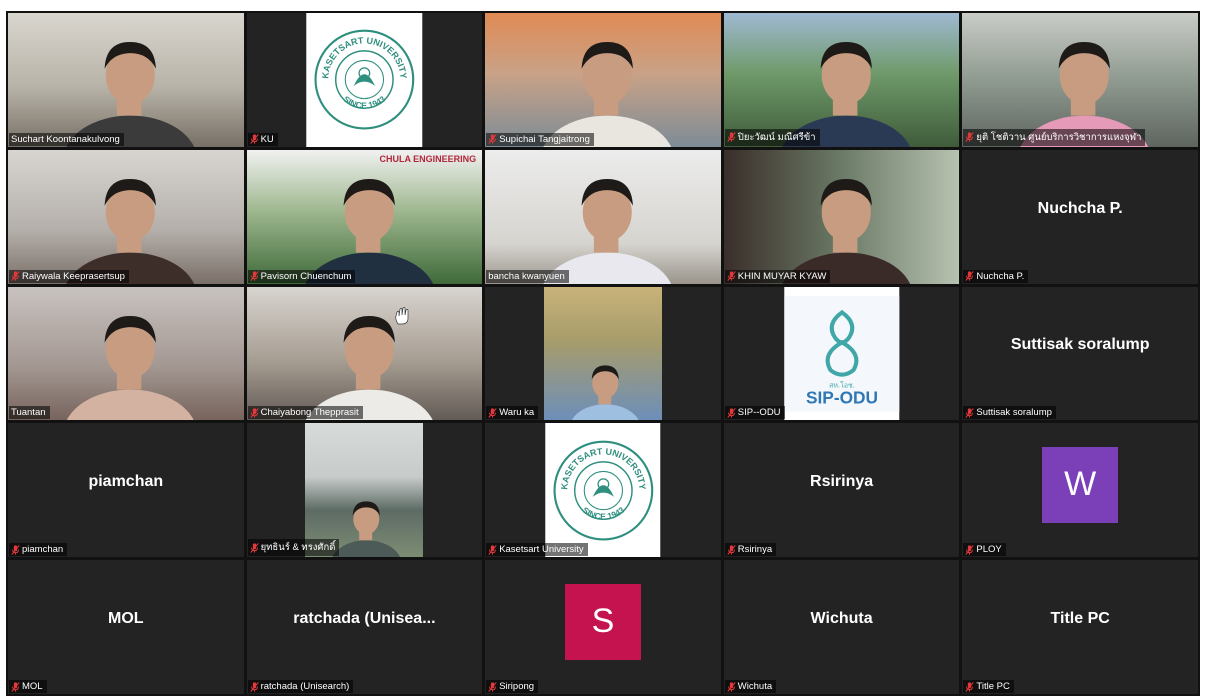  What do you see at coordinates (1080, 627) in the screenshot?
I see `participant-tile: Title PC Title PC` at bounding box center [1080, 627].